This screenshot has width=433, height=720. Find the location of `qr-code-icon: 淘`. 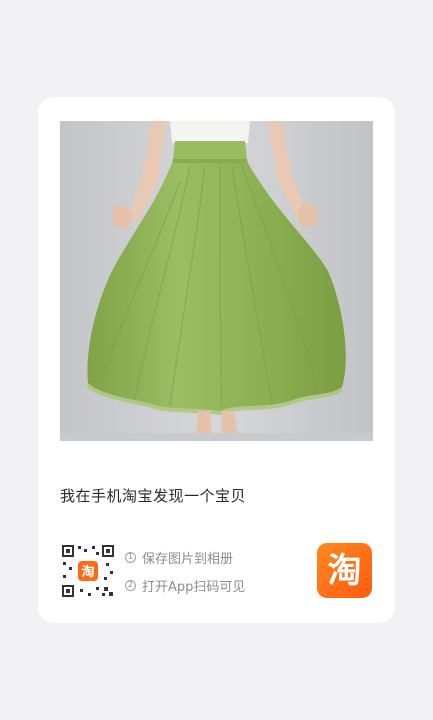

qr-code-icon: 淘 is located at coordinates (88, 571).